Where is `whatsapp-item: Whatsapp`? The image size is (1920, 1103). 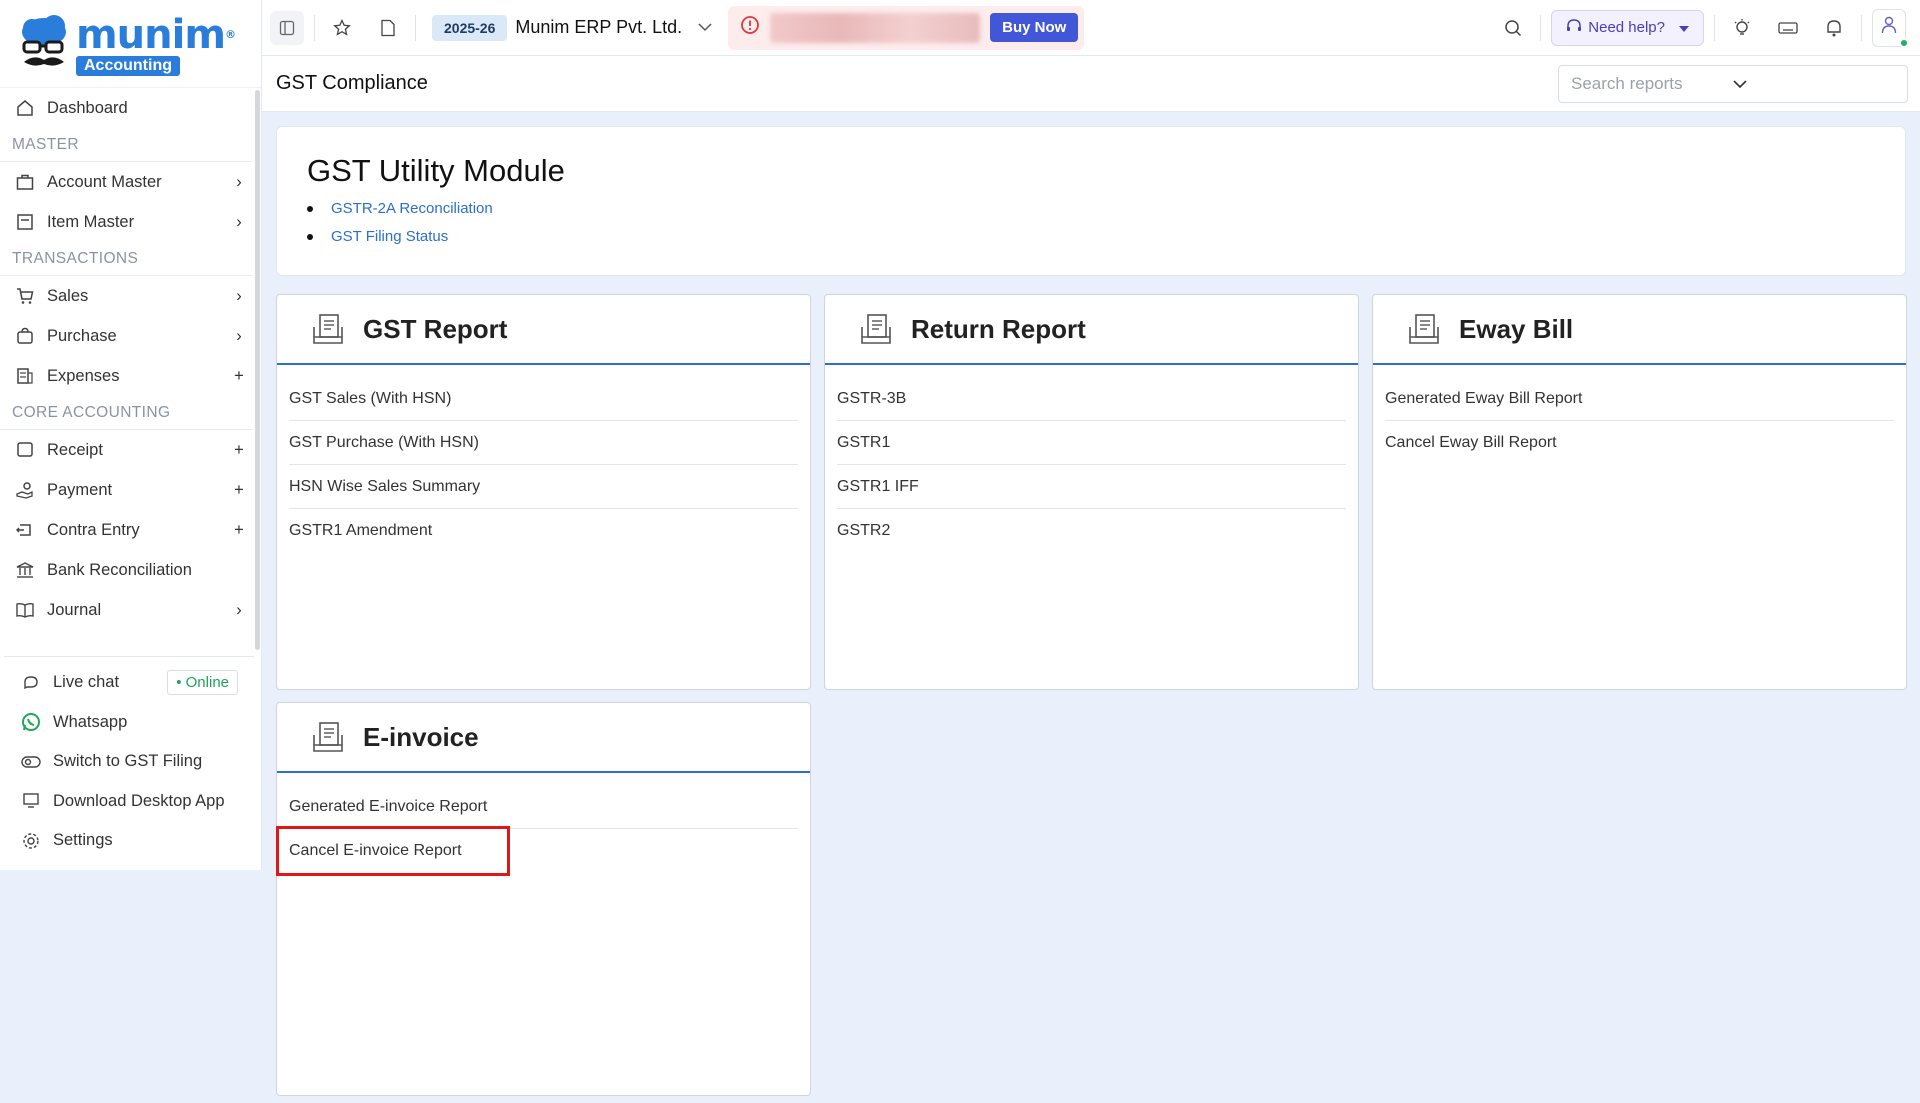 whatsapp-item: Whatsapp is located at coordinates (129, 723).